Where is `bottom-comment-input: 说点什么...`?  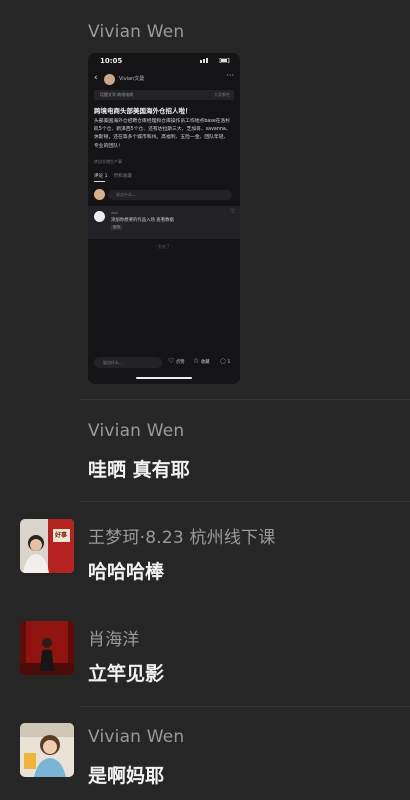 bottom-comment-input: 说点什么... is located at coordinates (128, 362).